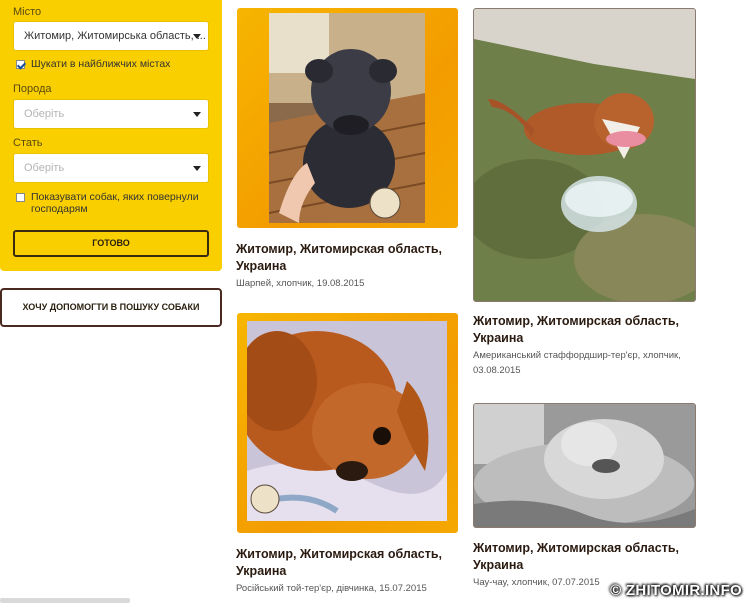  I want to click on nearby-cities-checkbox, so click(20, 64).